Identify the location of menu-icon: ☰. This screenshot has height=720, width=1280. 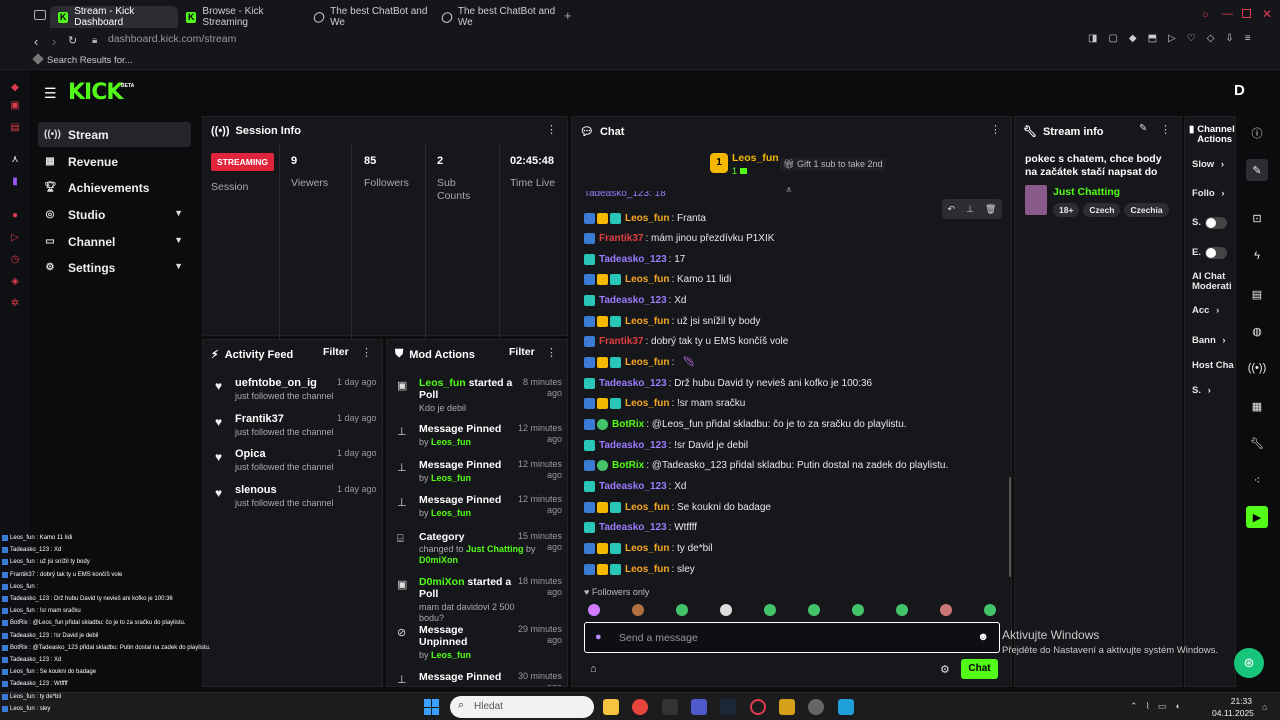
(50, 93).